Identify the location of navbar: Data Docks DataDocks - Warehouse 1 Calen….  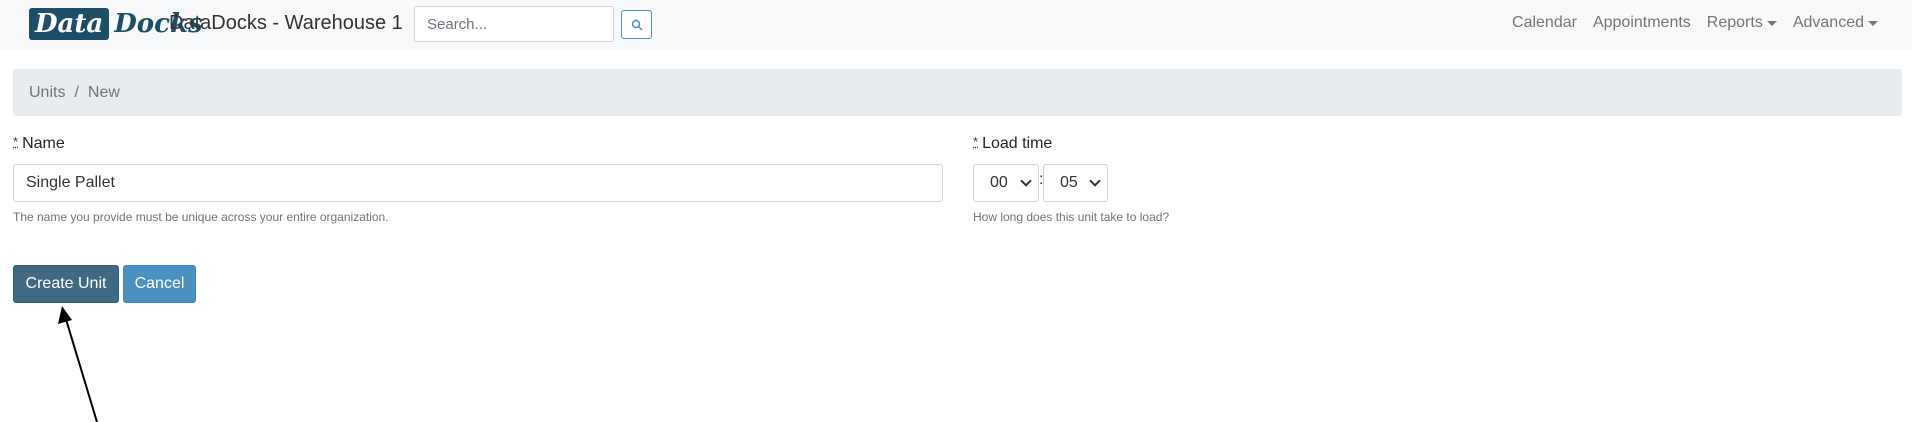
(956, 25).